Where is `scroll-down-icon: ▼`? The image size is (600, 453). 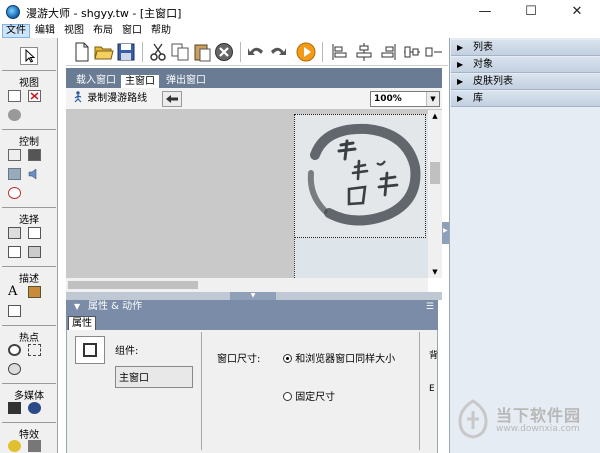 scroll-down-icon: ▼ is located at coordinates (435, 272).